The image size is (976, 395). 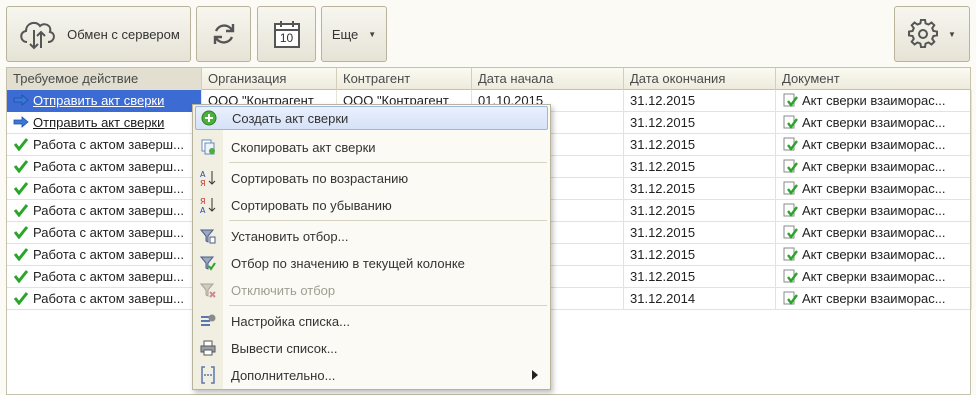 I want to click on menu-item-label: Скопировать акт сверки, so click(x=303, y=147).